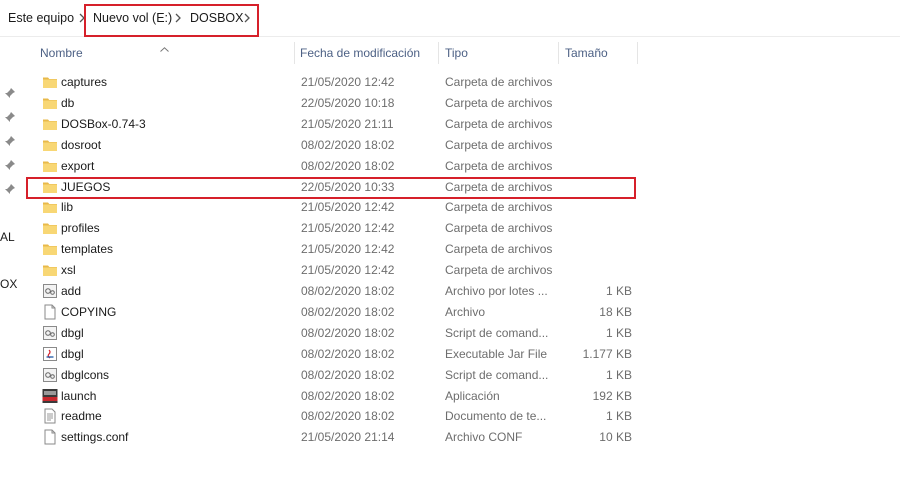 This screenshot has width=900, height=480. Describe the element at coordinates (348, 102) in the screenshot. I see `file-date: 22/05/2020 10:18` at that location.